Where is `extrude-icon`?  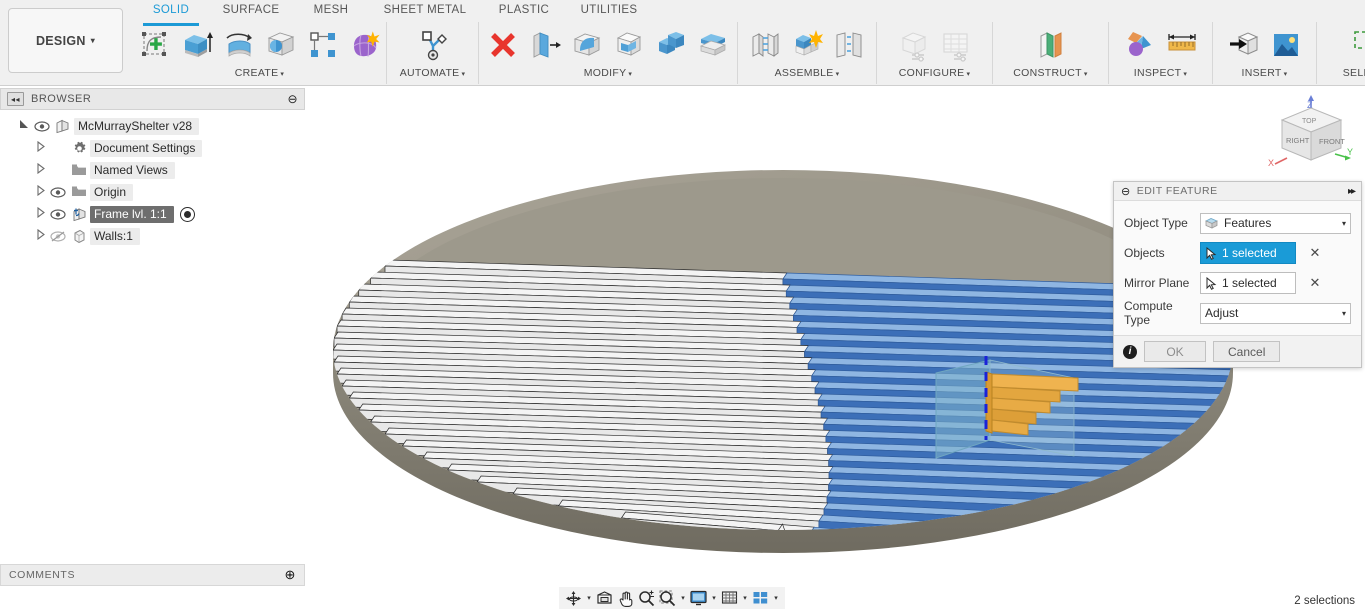
extrude-icon is located at coordinates (197, 45).